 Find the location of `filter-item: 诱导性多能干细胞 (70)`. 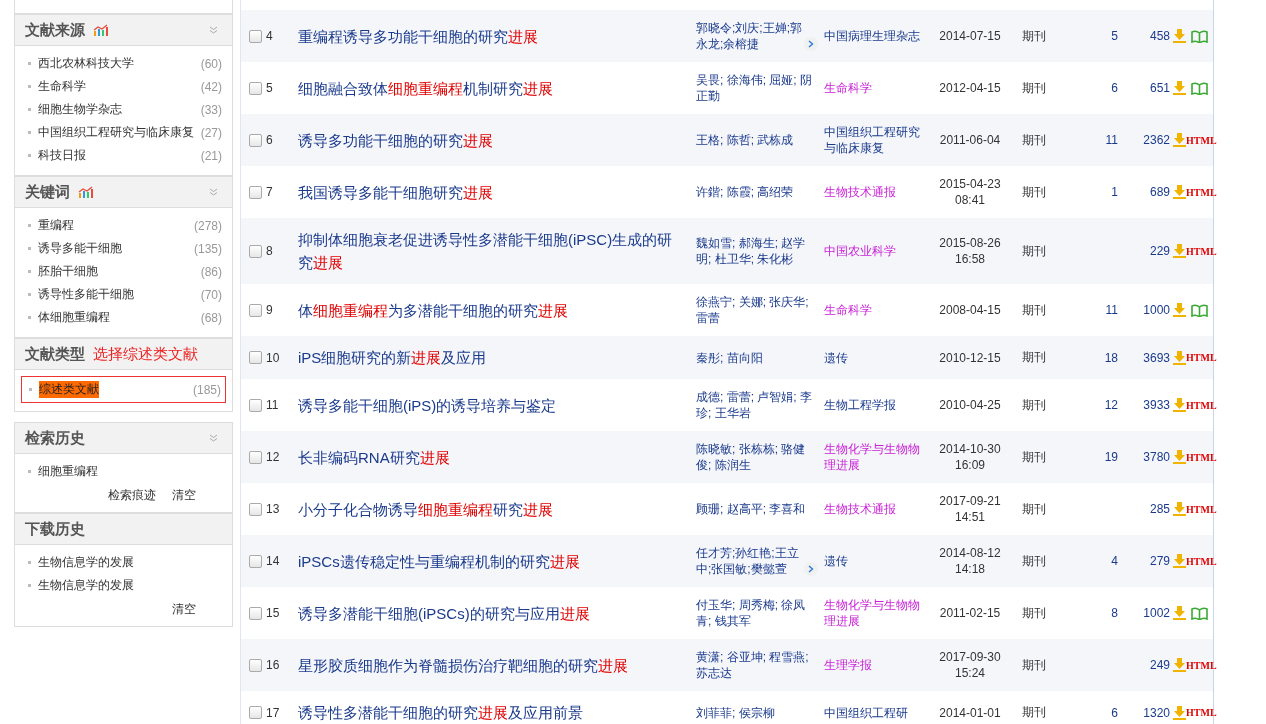

filter-item: 诱导性多能干细胞 (70) is located at coordinates (123, 294).